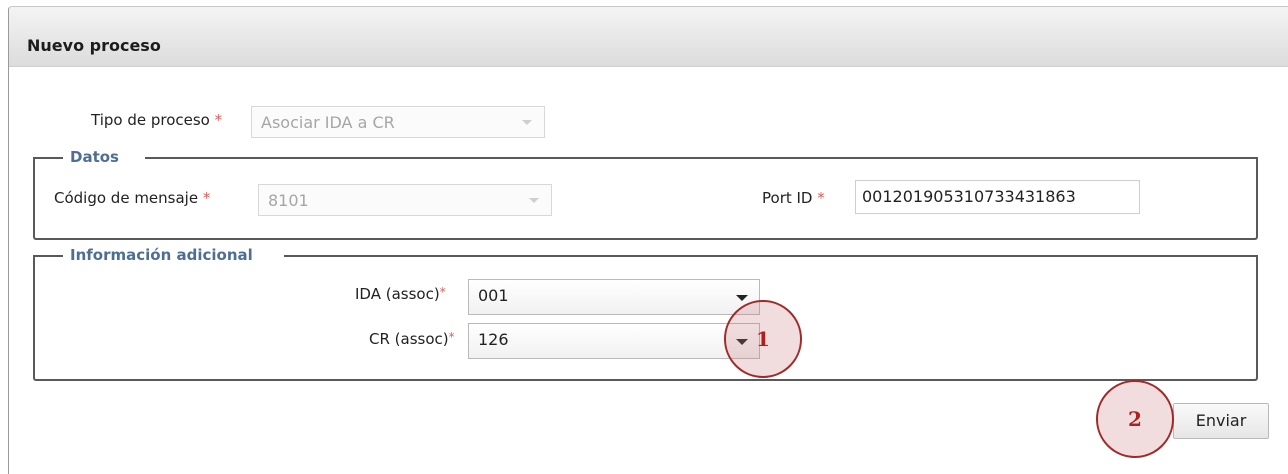  Describe the element at coordinates (614, 341) in the screenshot. I see `cr-assoc-select: 126` at that location.